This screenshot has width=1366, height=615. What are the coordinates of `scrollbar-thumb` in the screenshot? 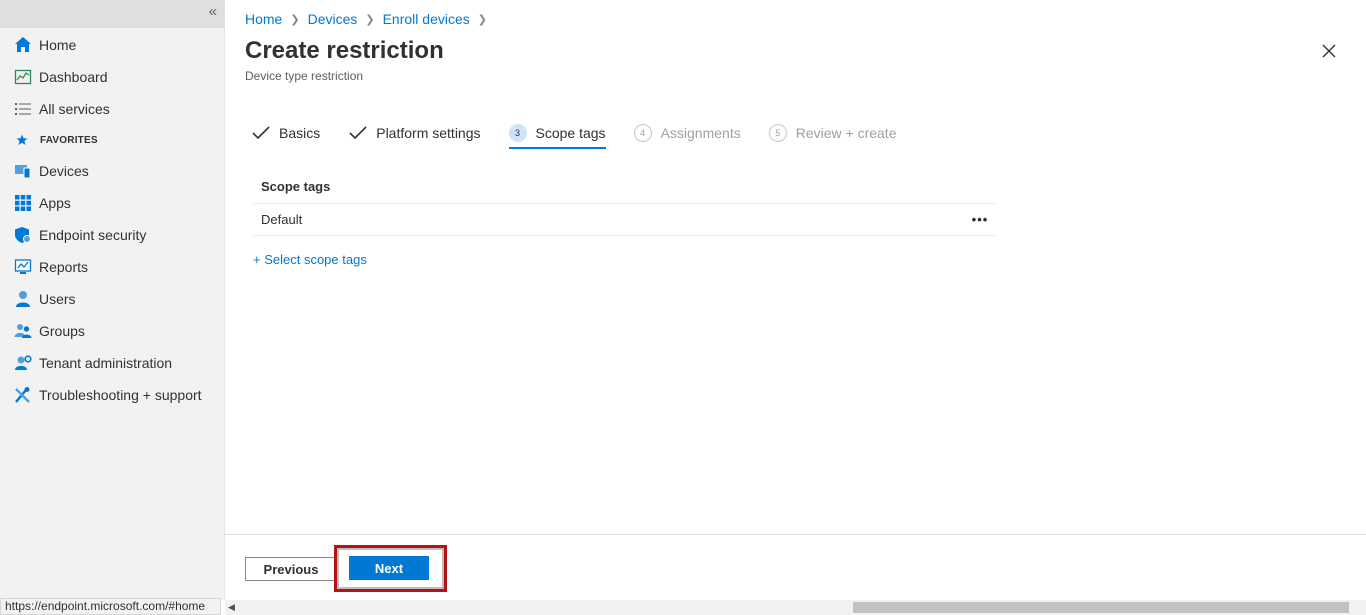 It's located at (1101, 607).